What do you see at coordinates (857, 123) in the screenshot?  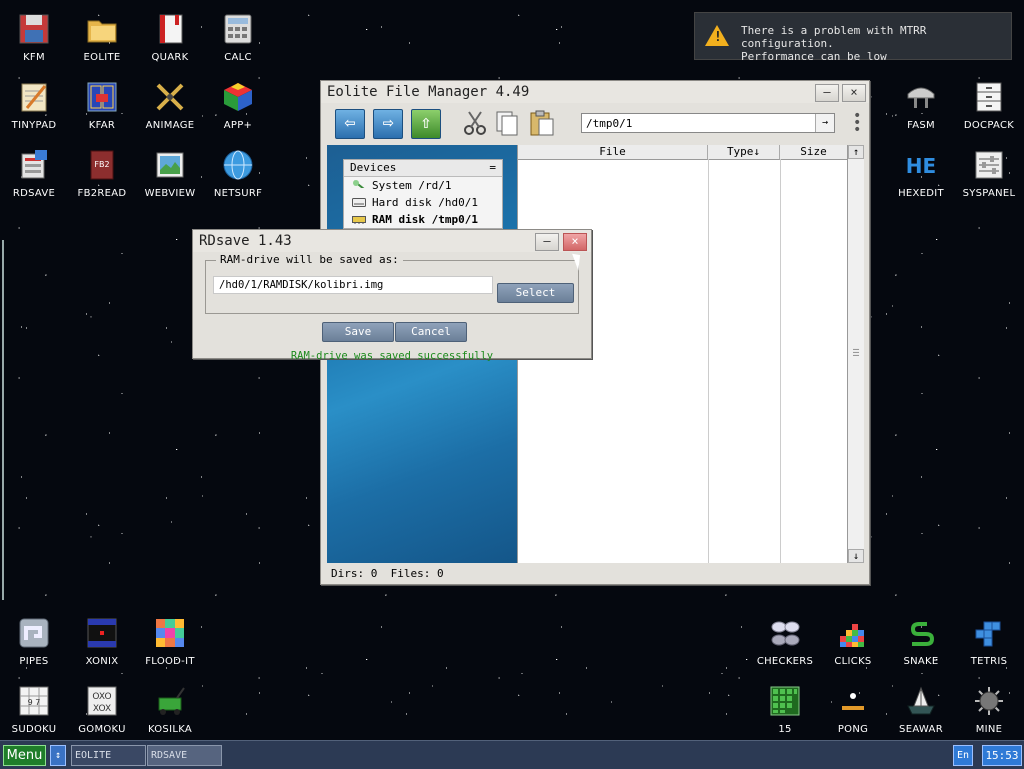 I see `more-menu-icon: • • •` at bounding box center [857, 123].